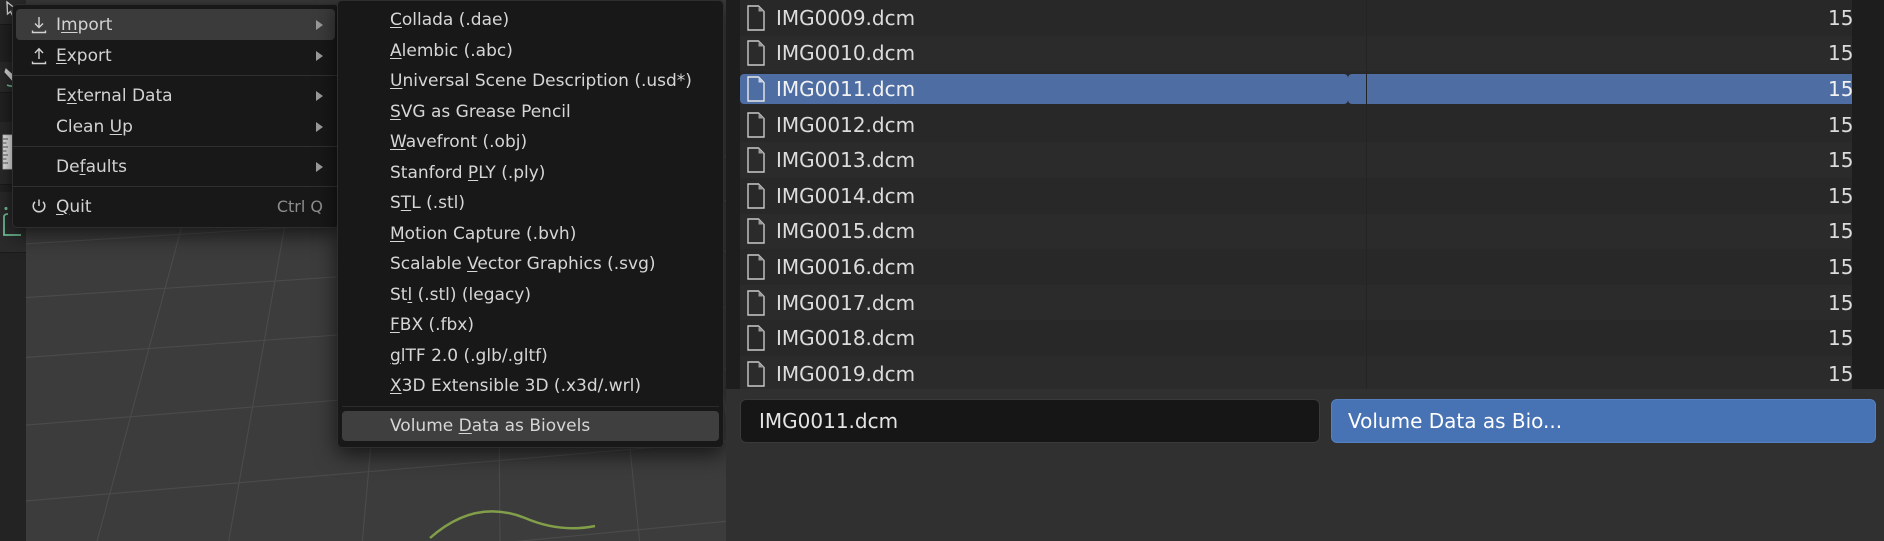 The width and height of the screenshot is (1884, 541). Describe the element at coordinates (1366, 194) in the screenshot. I see `column-separator` at that location.